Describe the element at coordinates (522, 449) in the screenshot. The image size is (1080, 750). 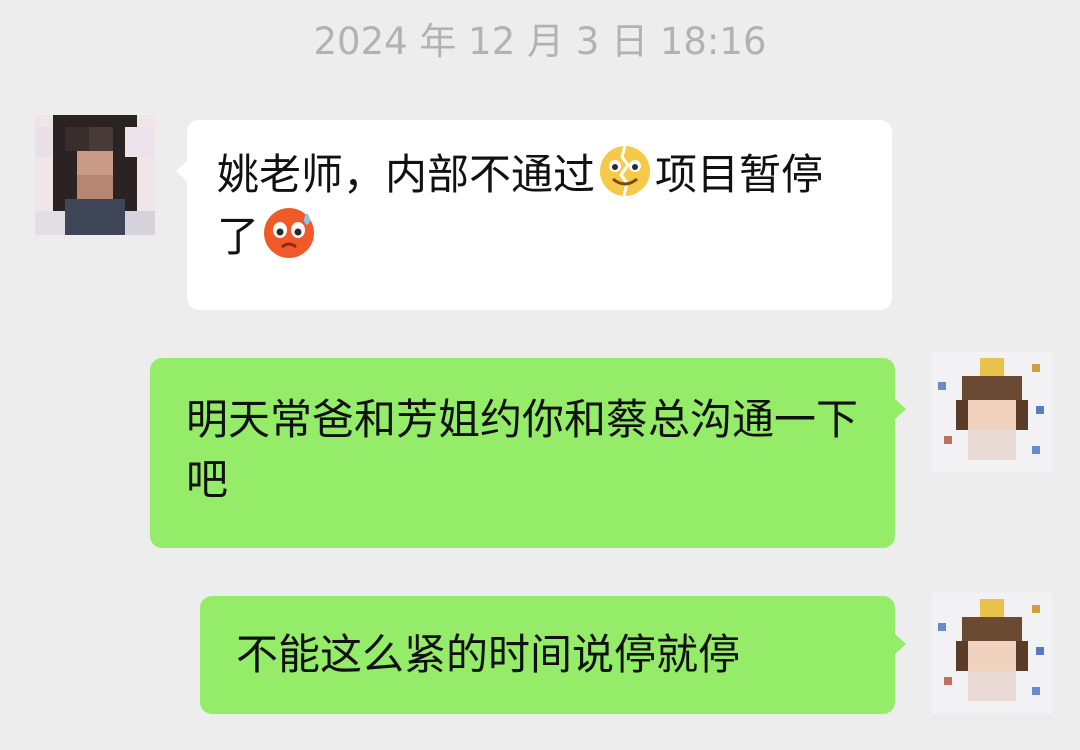
I see `message-text: 明天常爸和芳姐约你和蔡总沟通一下吧` at that location.